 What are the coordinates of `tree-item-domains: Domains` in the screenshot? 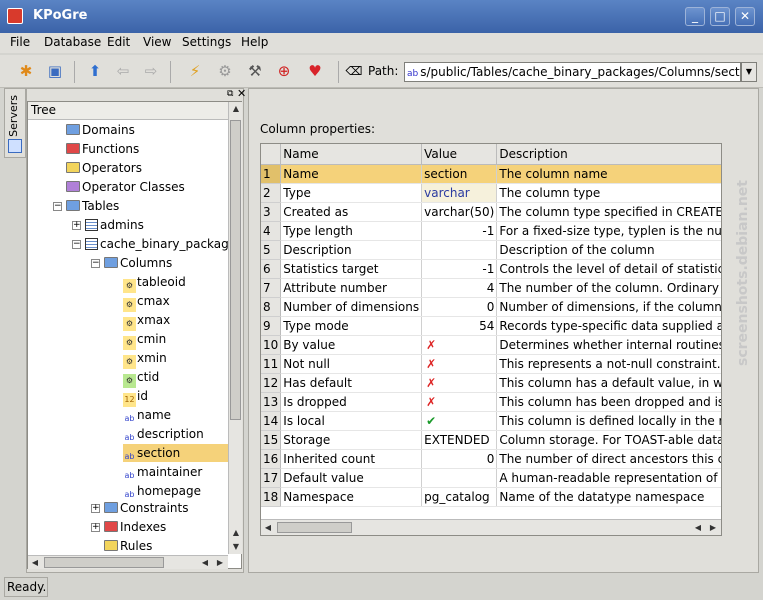 It's located at (100, 130).